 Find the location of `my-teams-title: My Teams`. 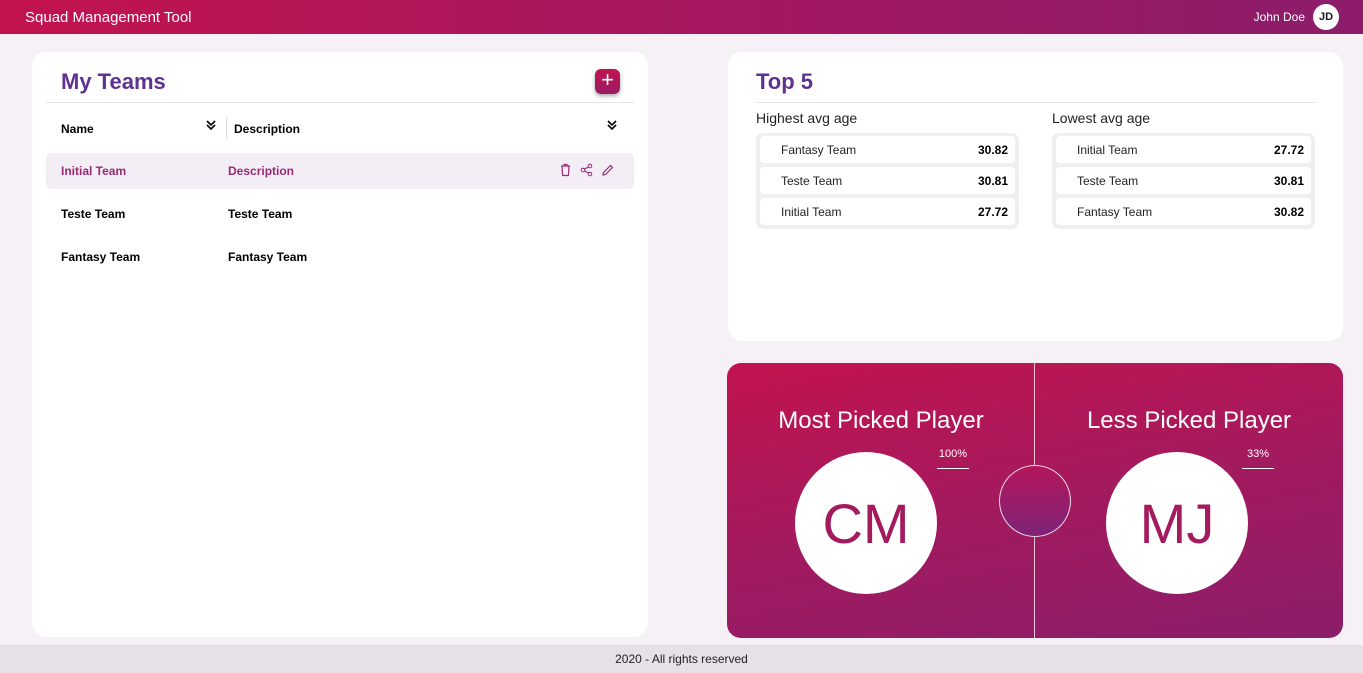

my-teams-title: My Teams is located at coordinates (113, 81).